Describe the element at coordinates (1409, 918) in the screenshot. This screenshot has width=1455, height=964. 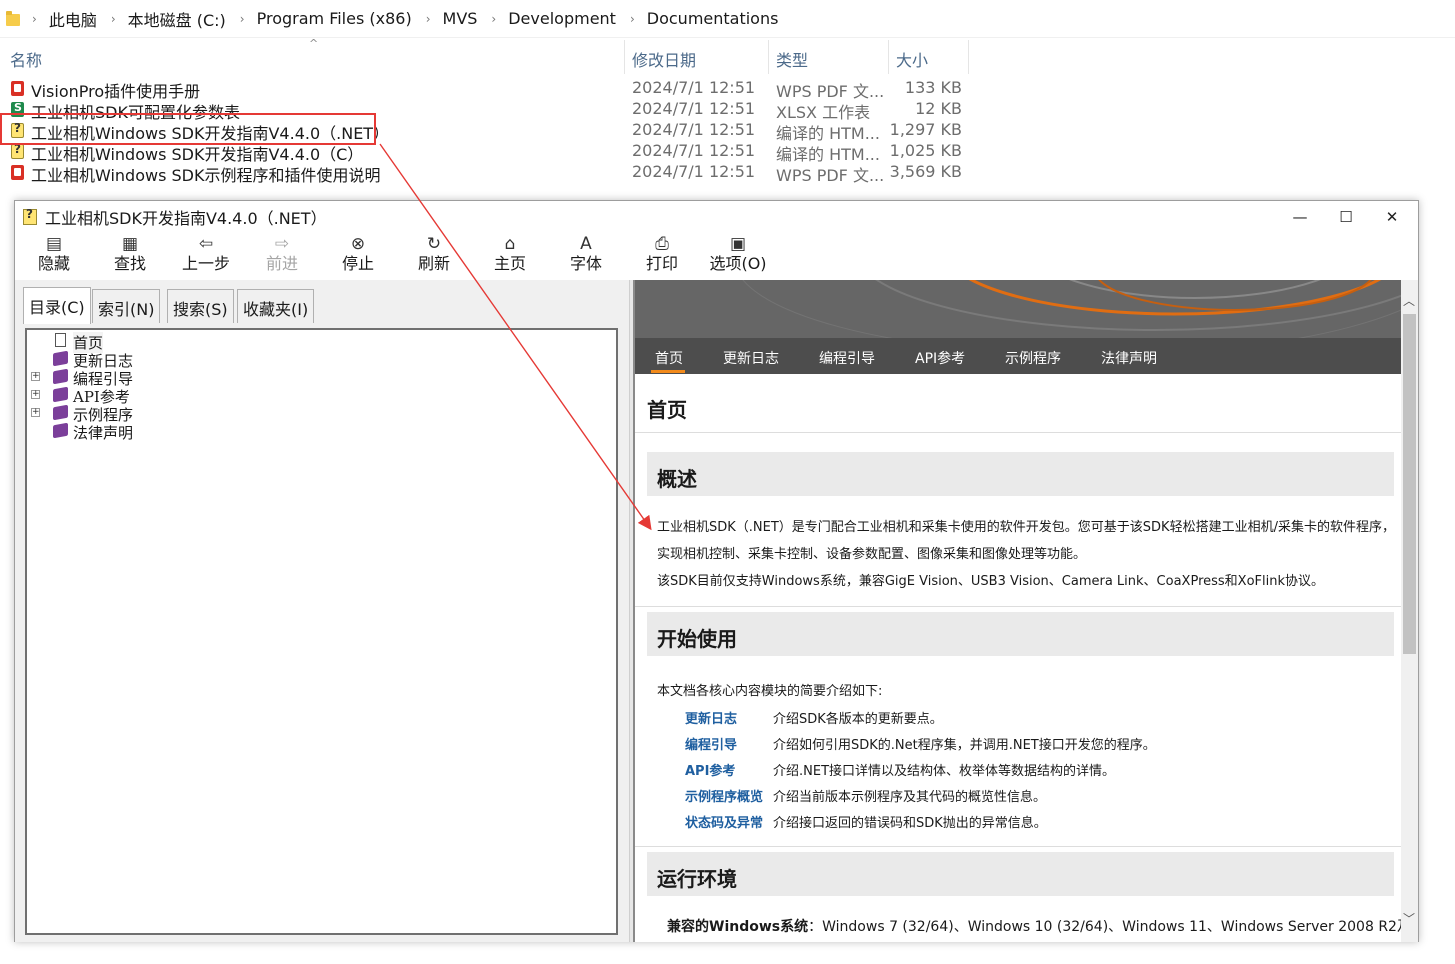
I see `scroll-down-icon: ﹀` at that location.